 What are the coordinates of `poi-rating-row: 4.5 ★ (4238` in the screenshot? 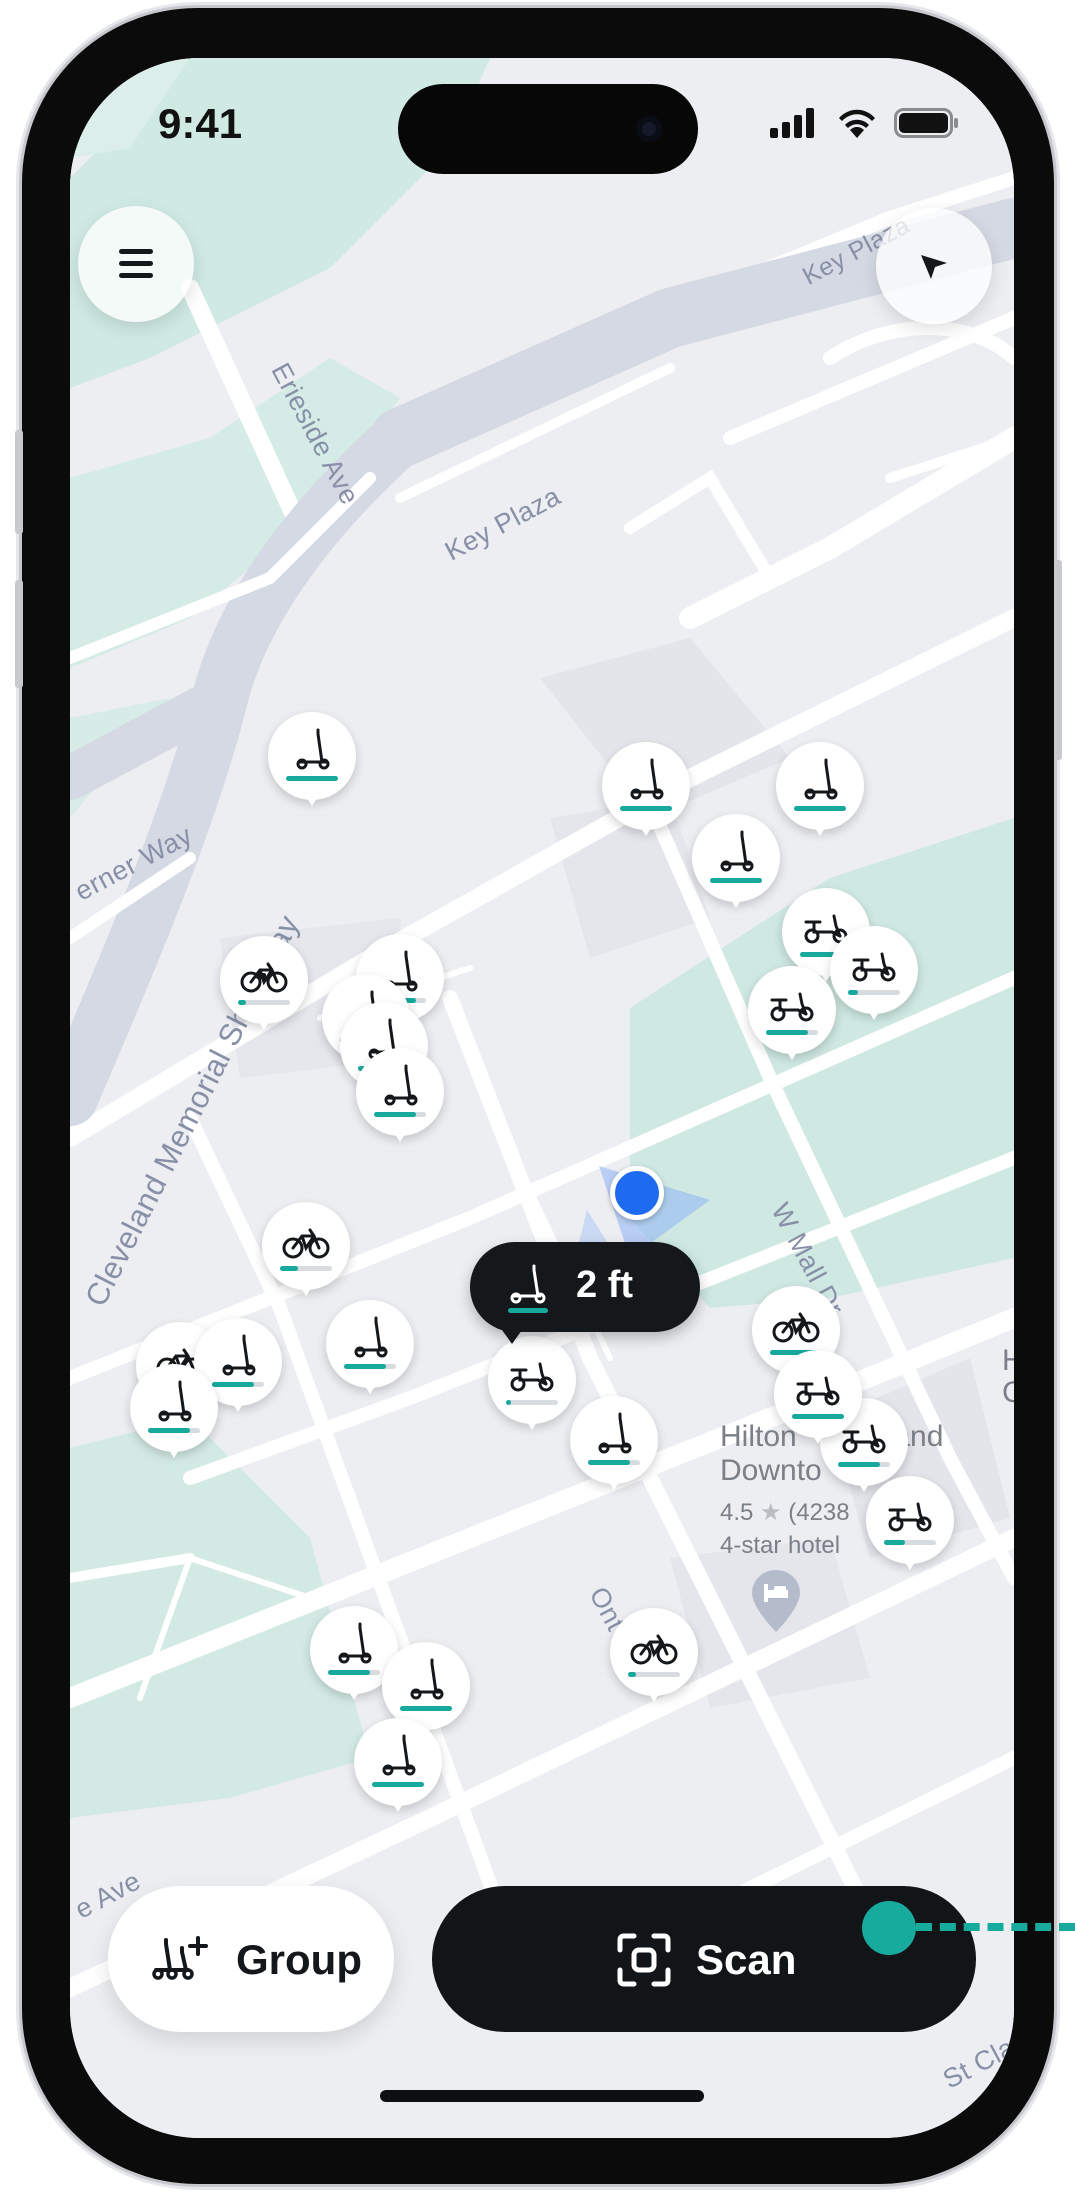 It's located at (785, 1512).